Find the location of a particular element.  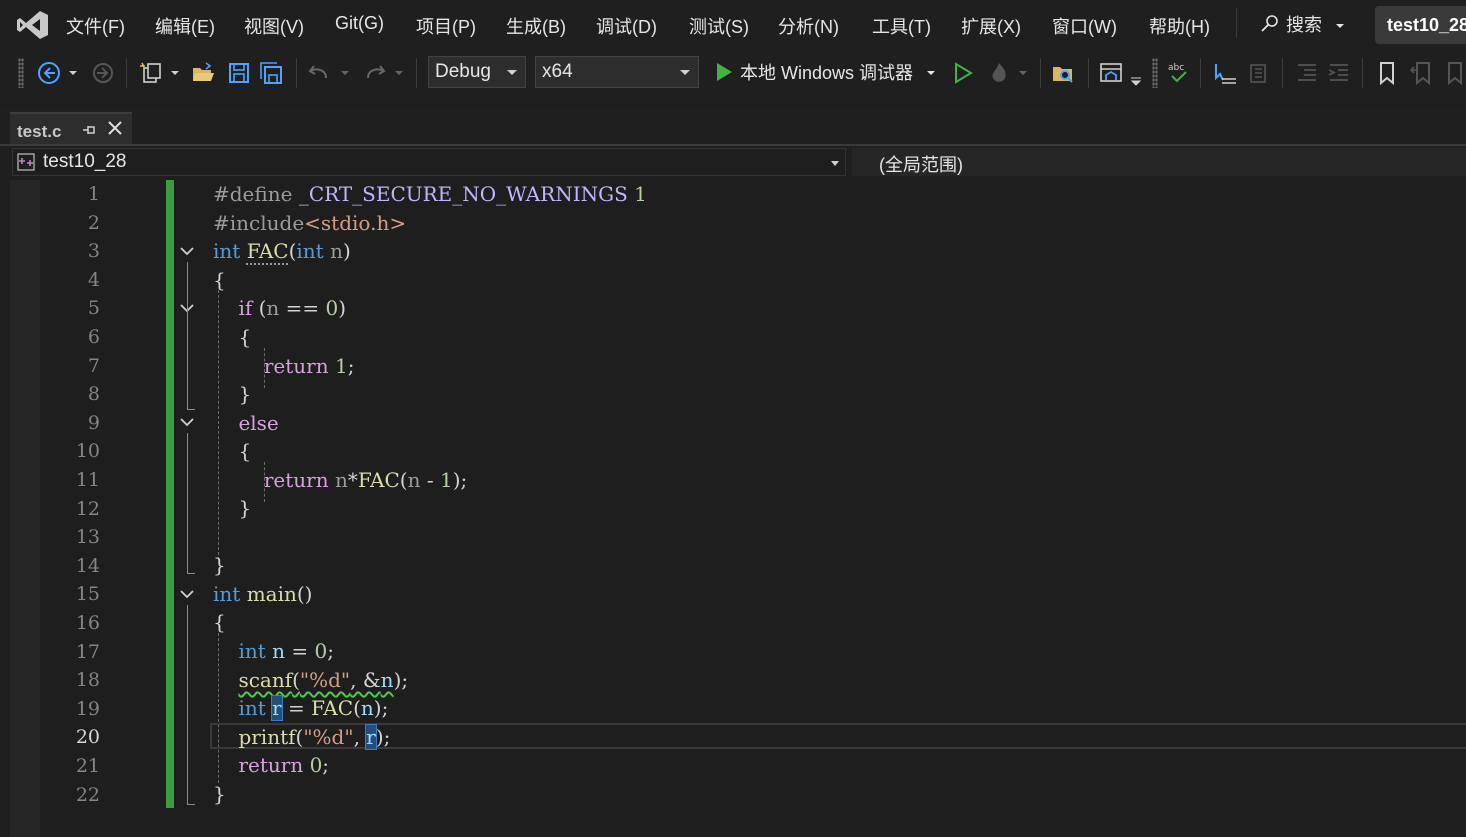

start-debugging-button: 本地 Windows 调试器 is located at coordinates (829, 72).